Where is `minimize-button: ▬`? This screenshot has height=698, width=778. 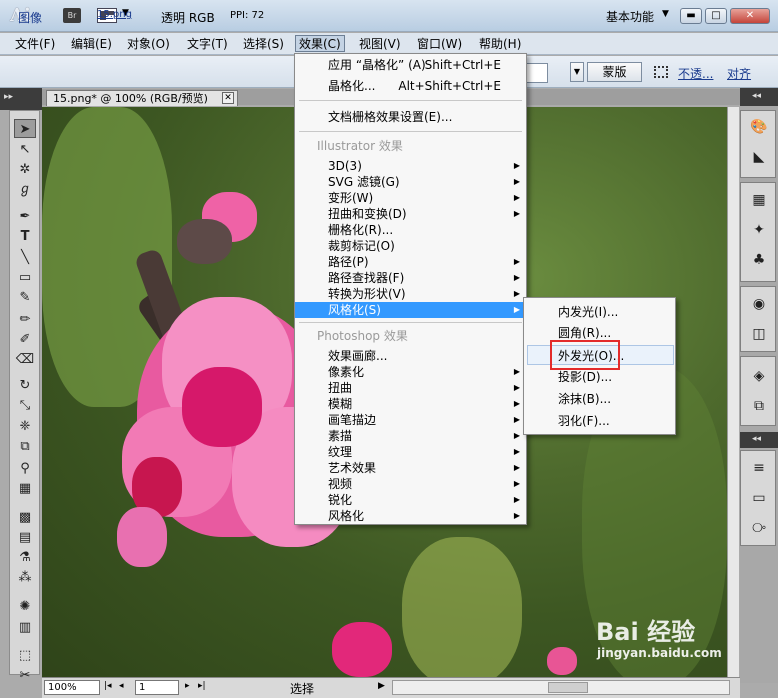
minimize-button: ▬ is located at coordinates (691, 16).